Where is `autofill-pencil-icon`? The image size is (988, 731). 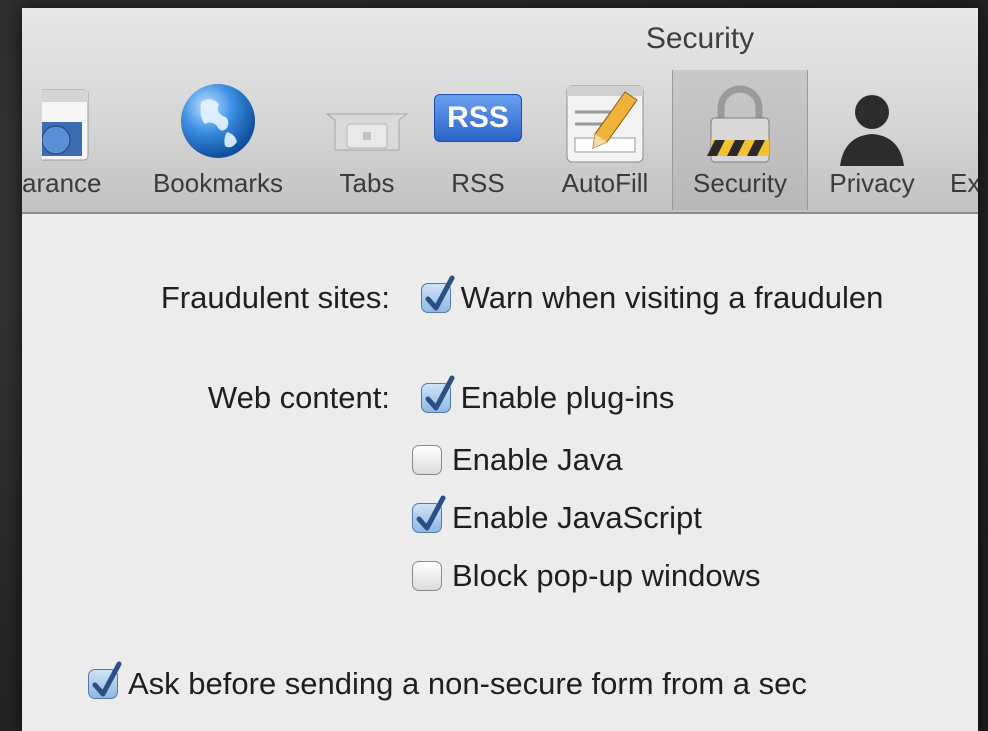
autofill-pencil-icon is located at coordinates (605, 126).